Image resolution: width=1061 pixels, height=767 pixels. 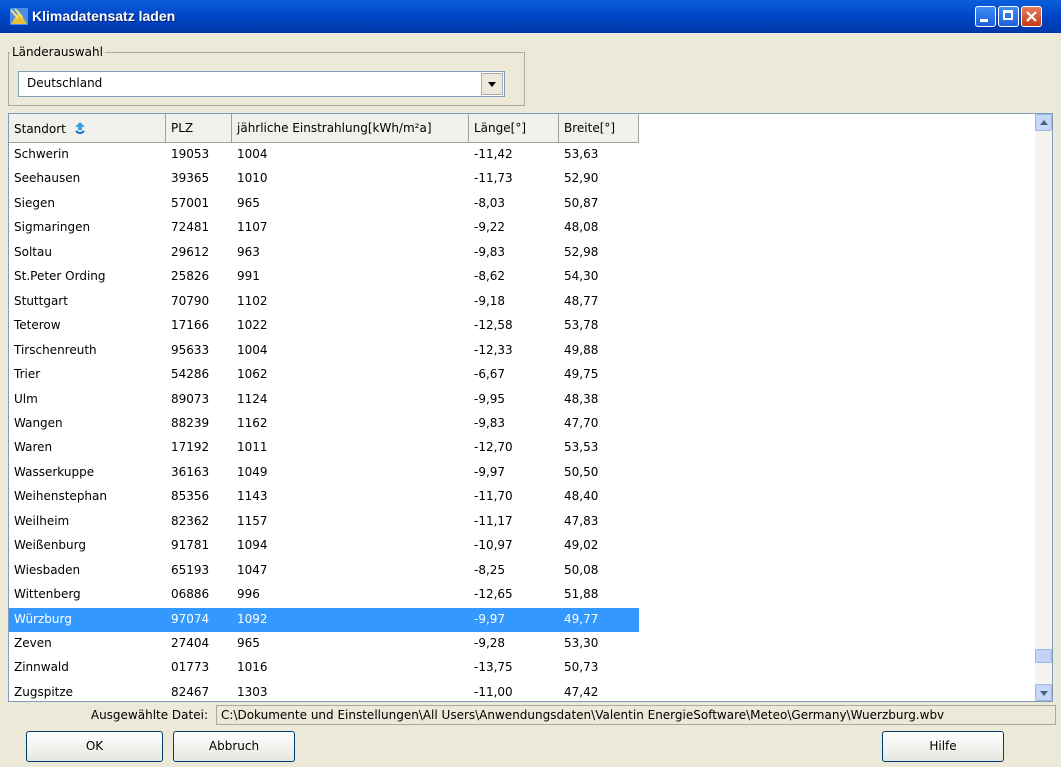 I want to click on table-row: Wittenberg 06886 996 -12,65 51,88, so click(x=324, y=595).